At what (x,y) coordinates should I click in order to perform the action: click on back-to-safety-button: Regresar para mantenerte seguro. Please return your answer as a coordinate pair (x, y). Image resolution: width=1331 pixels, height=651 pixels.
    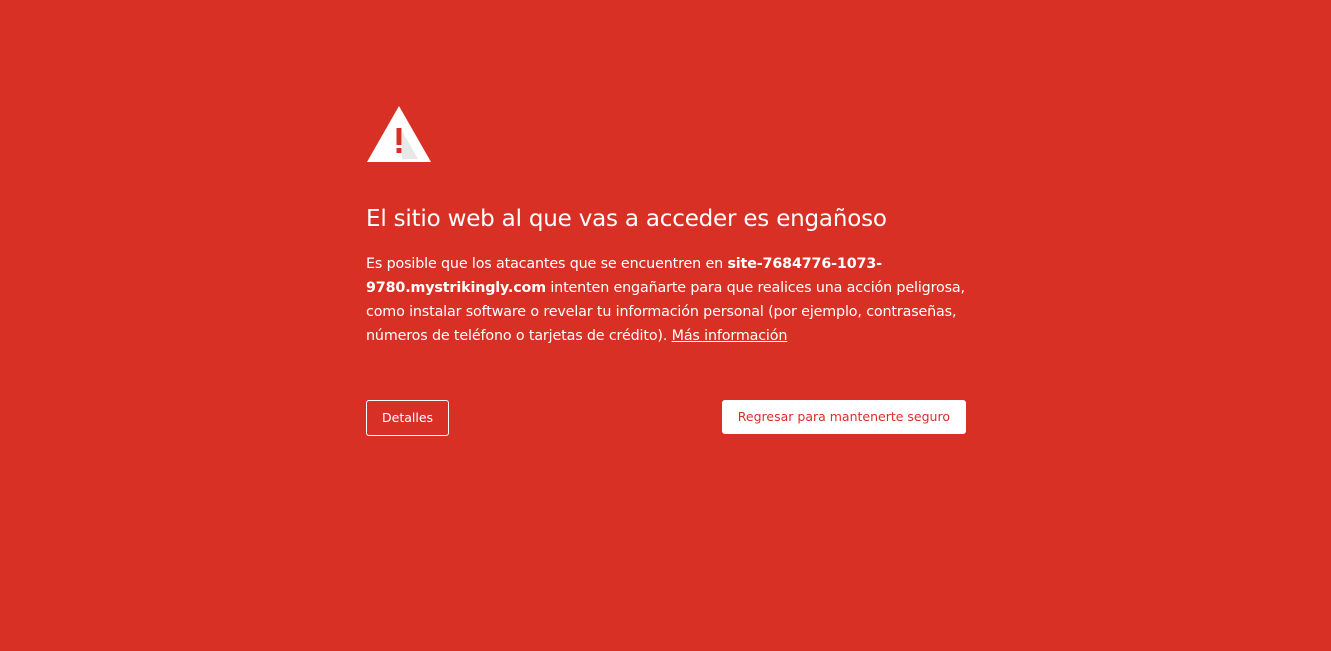
    Looking at the image, I should click on (843, 417).